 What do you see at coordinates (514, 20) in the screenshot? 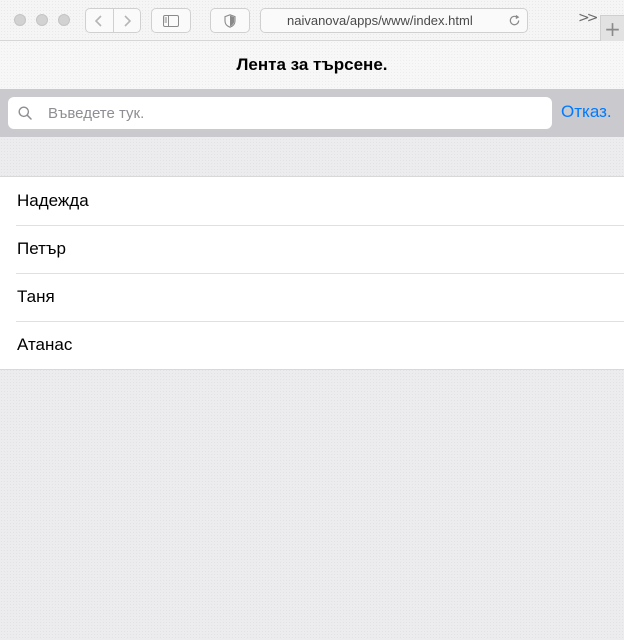
I see `reload-icon` at bounding box center [514, 20].